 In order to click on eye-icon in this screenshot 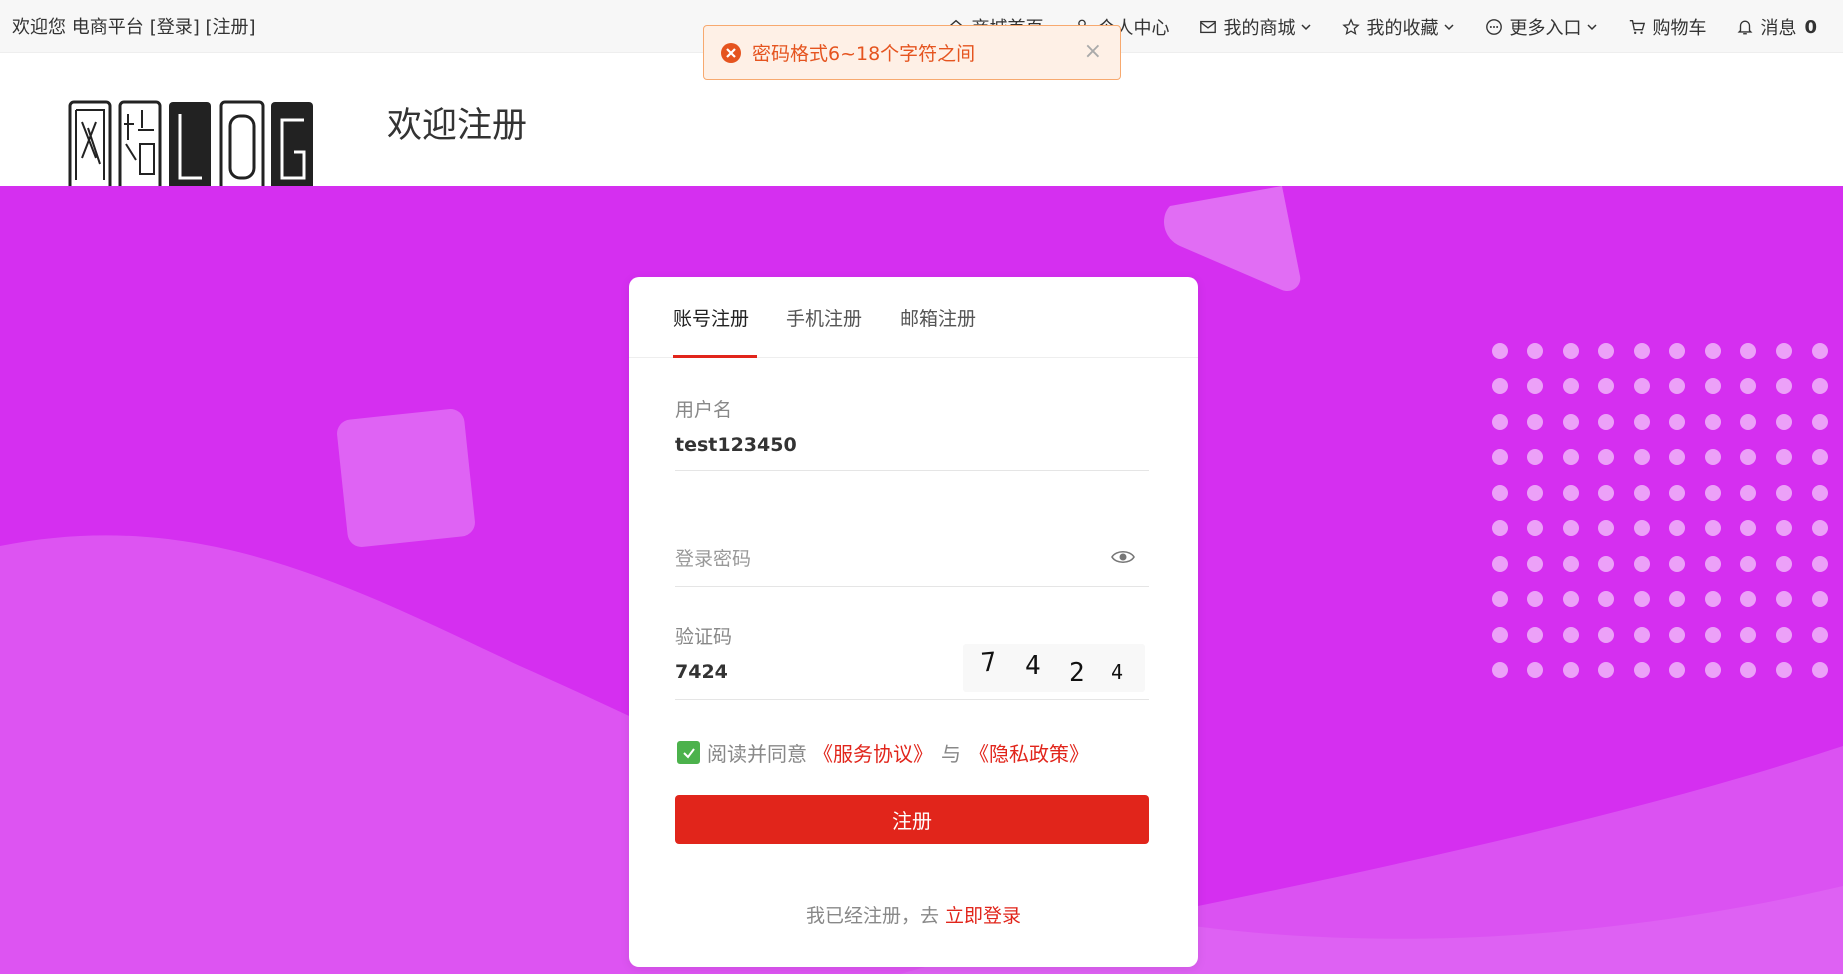, I will do `click(1123, 557)`.